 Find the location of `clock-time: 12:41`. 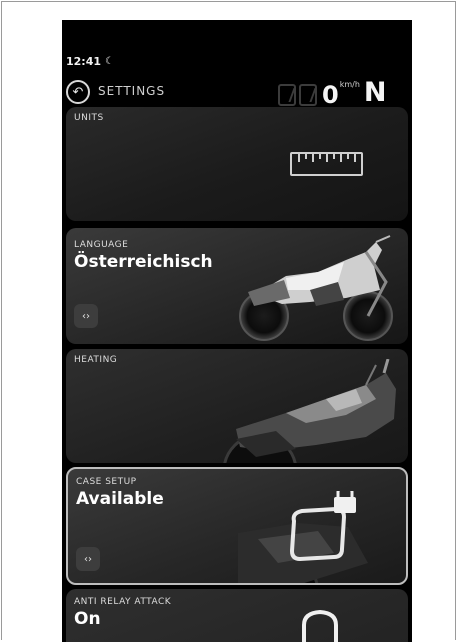

clock-time: 12:41 is located at coordinates (84, 61).